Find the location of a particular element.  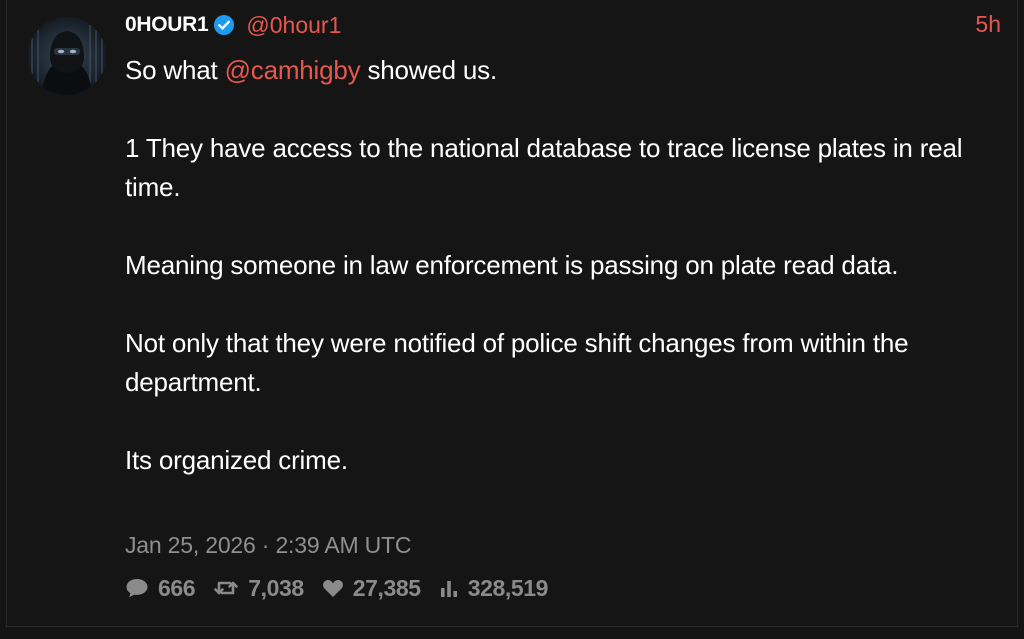

views-count: 328,519 is located at coordinates (508, 587).